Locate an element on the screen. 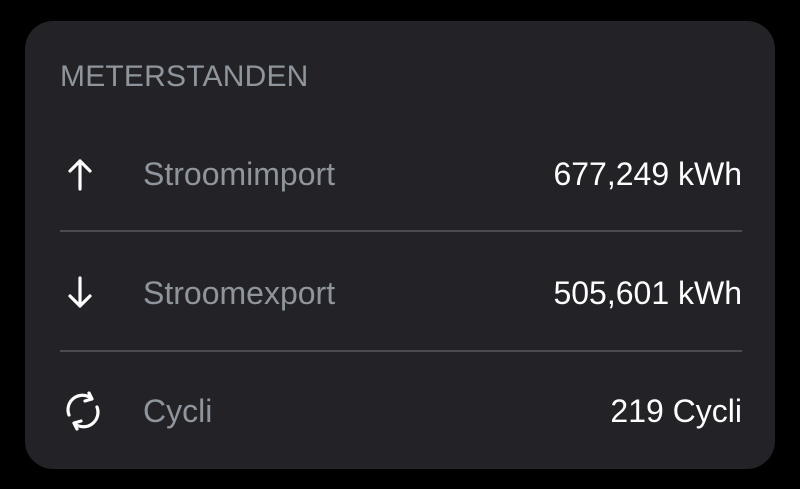 This screenshot has height=489, width=800. row-label: Cycli is located at coordinates (178, 410).